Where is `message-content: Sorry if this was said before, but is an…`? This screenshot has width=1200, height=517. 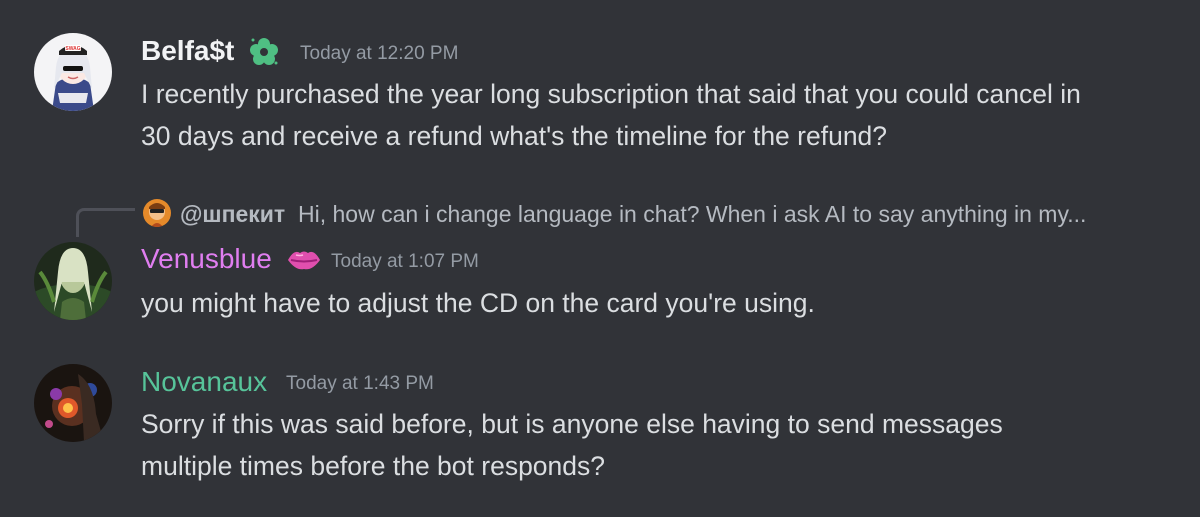
message-content: Sorry if this was said before, but is an… is located at coordinates (572, 445).